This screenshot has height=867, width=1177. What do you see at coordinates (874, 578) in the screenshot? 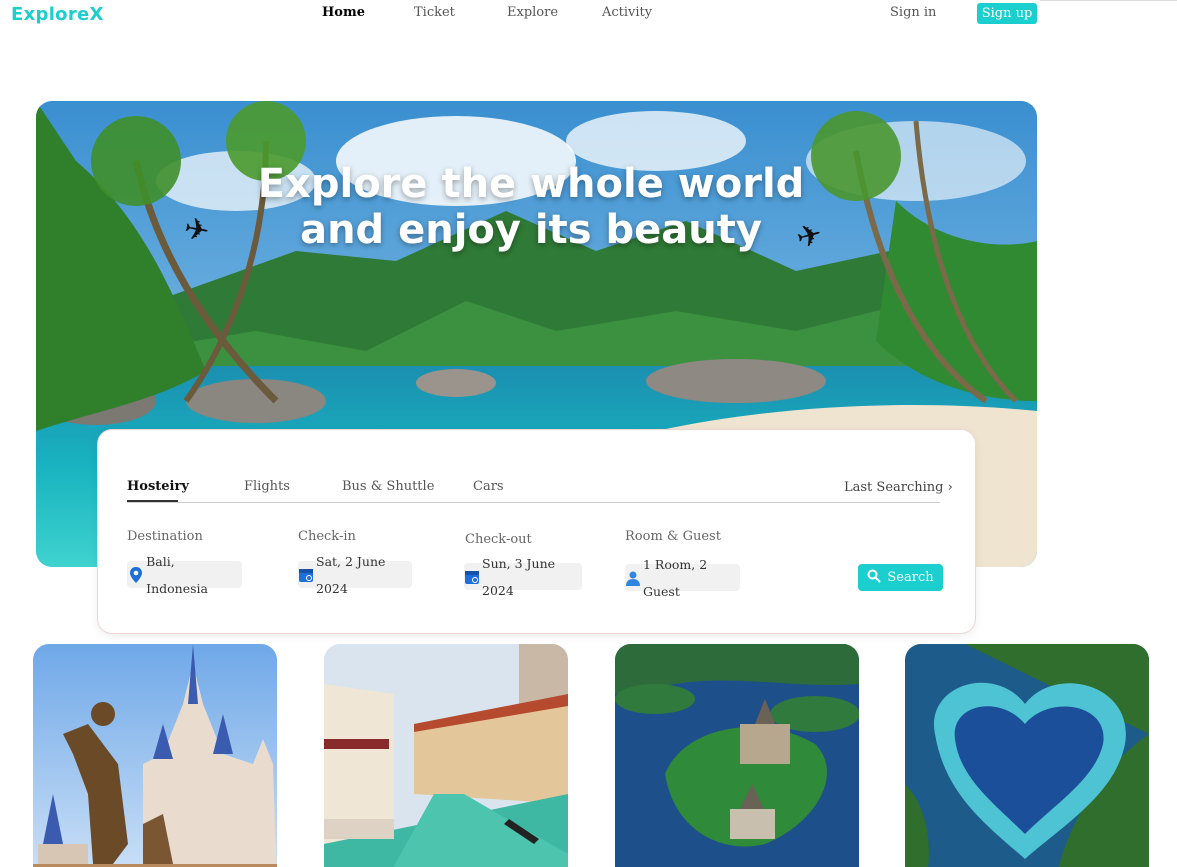
I see `magnifier-icon` at bounding box center [874, 578].